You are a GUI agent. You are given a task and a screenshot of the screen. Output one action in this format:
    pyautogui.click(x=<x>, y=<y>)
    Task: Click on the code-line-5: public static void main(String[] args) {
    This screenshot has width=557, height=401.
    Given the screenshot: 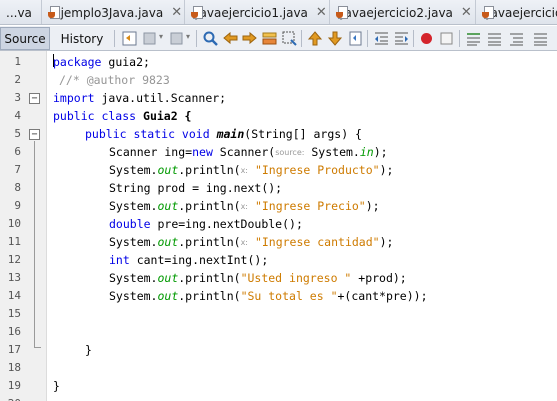 What is the action you would take?
    pyautogui.click(x=223, y=134)
    